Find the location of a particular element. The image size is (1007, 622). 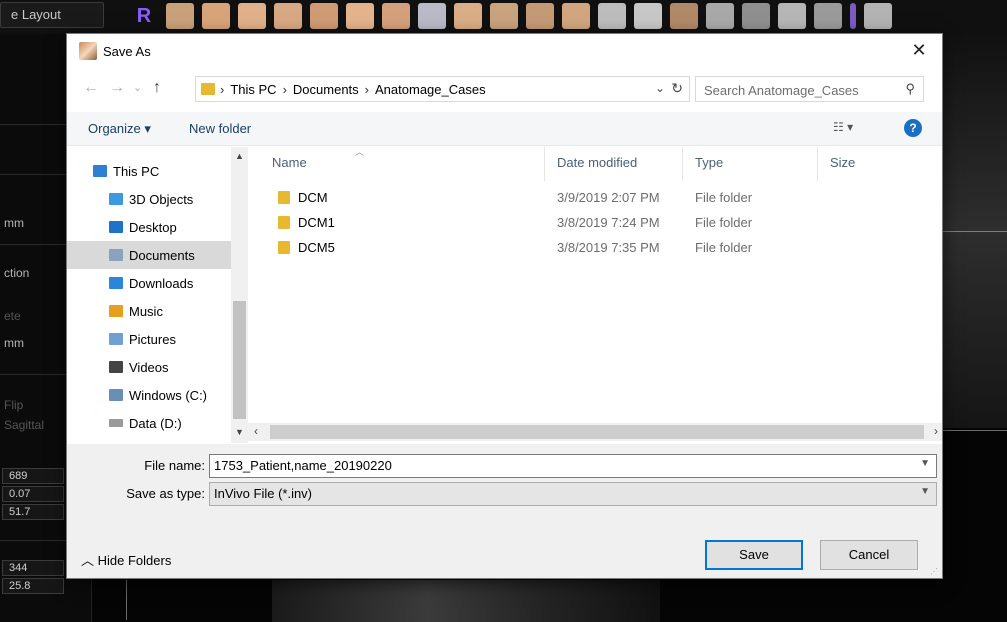

help-icon: ? is located at coordinates (913, 128).